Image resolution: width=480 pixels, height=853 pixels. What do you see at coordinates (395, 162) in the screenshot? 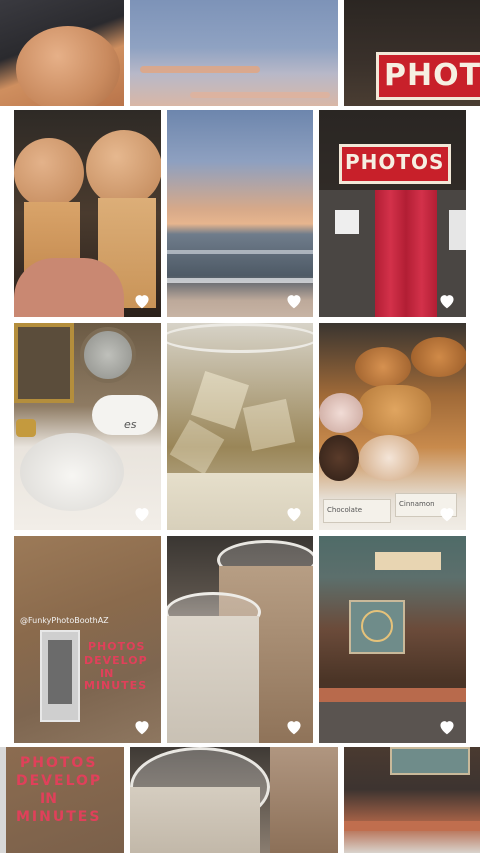
I see `photos-sign-text: PHOTOS` at bounding box center [395, 162].